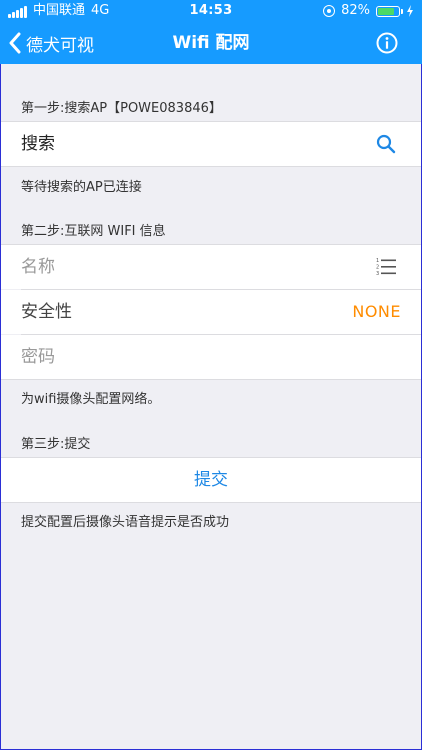 The image size is (422, 750). What do you see at coordinates (121, 108) in the screenshot?
I see `step1-label: 第一步:搜索AP【POWE083846】` at bounding box center [121, 108].